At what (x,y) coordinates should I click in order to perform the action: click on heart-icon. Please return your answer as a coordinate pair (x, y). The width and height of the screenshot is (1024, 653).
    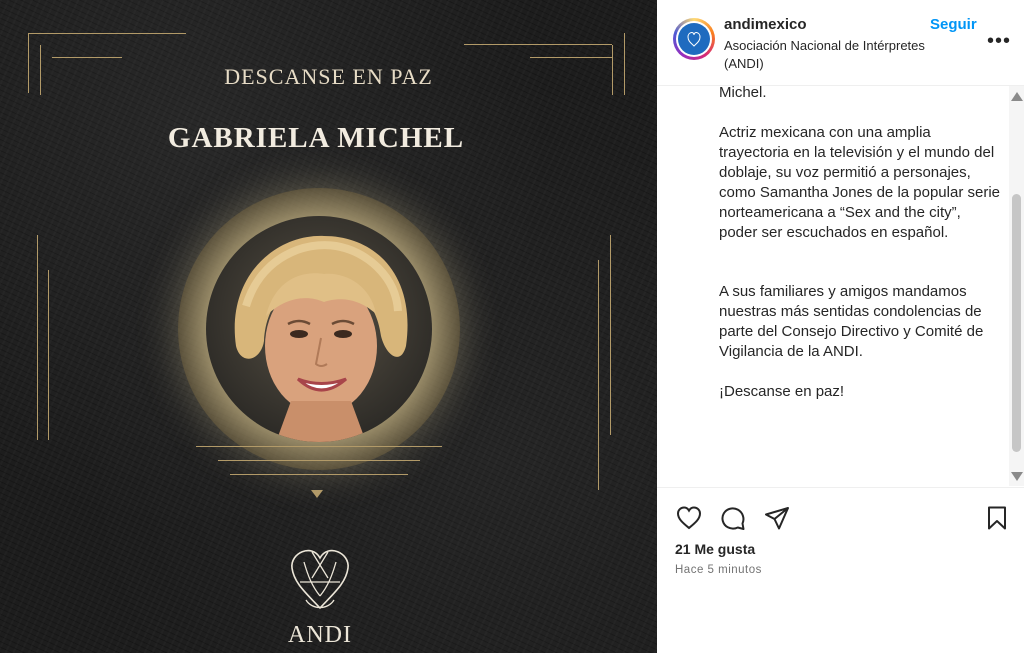
    Looking at the image, I should click on (689, 518).